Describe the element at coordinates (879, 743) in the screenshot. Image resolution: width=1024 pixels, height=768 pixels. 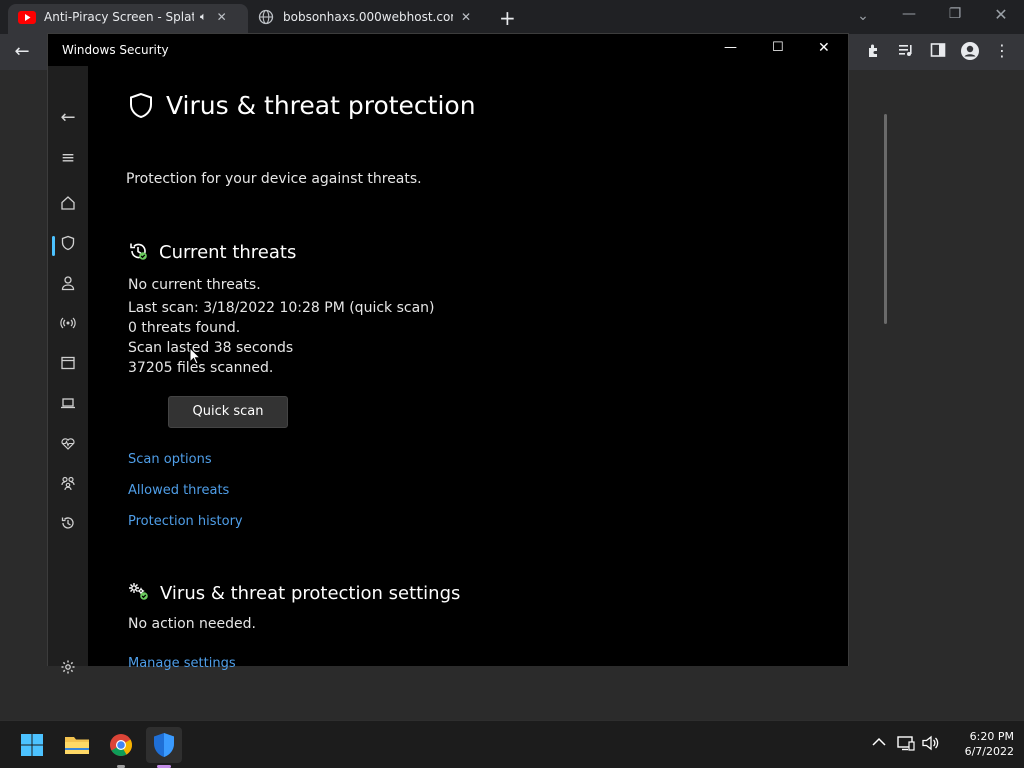
I see `show-hidden-icons-chevron-icon` at that location.